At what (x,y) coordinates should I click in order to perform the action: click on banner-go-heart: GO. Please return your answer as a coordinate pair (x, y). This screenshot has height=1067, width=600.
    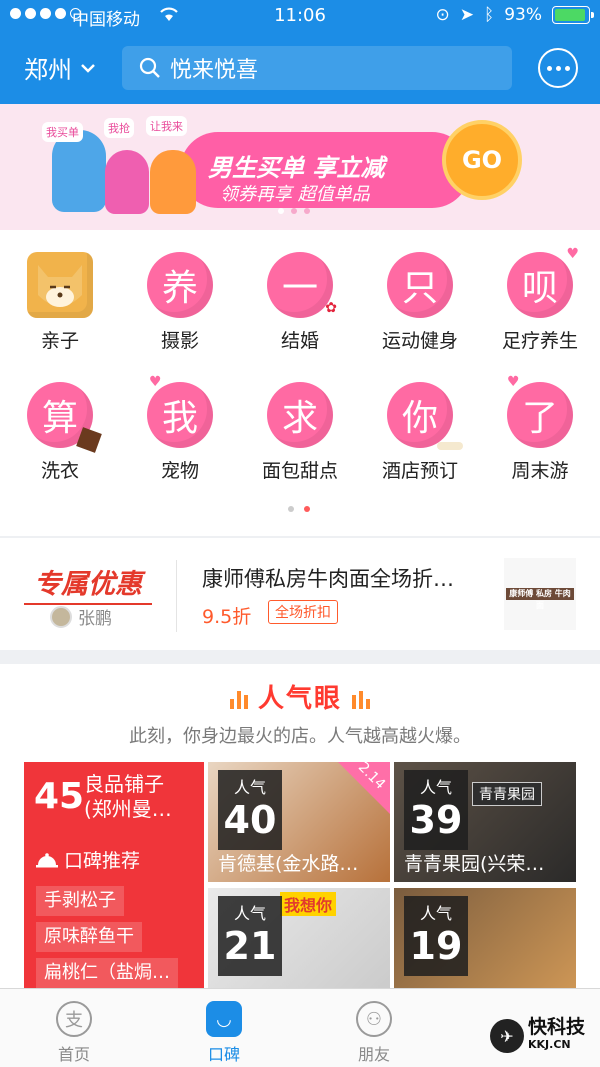
    Looking at the image, I should click on (482, 160).